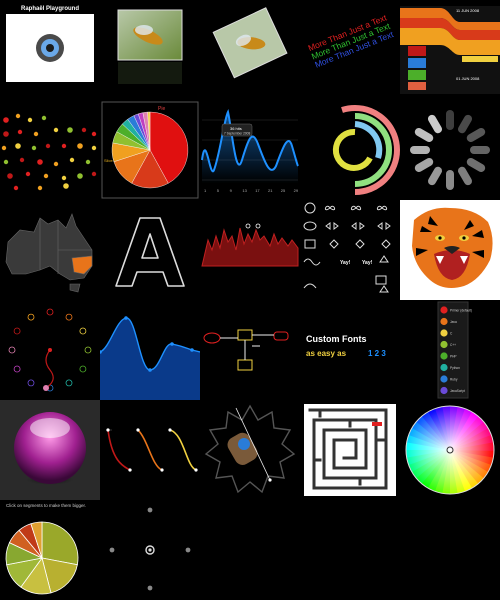 Image resolution: width=500 pixels, height=600 pixels. I want to click on radial-dots-tile, so click(50, 350).